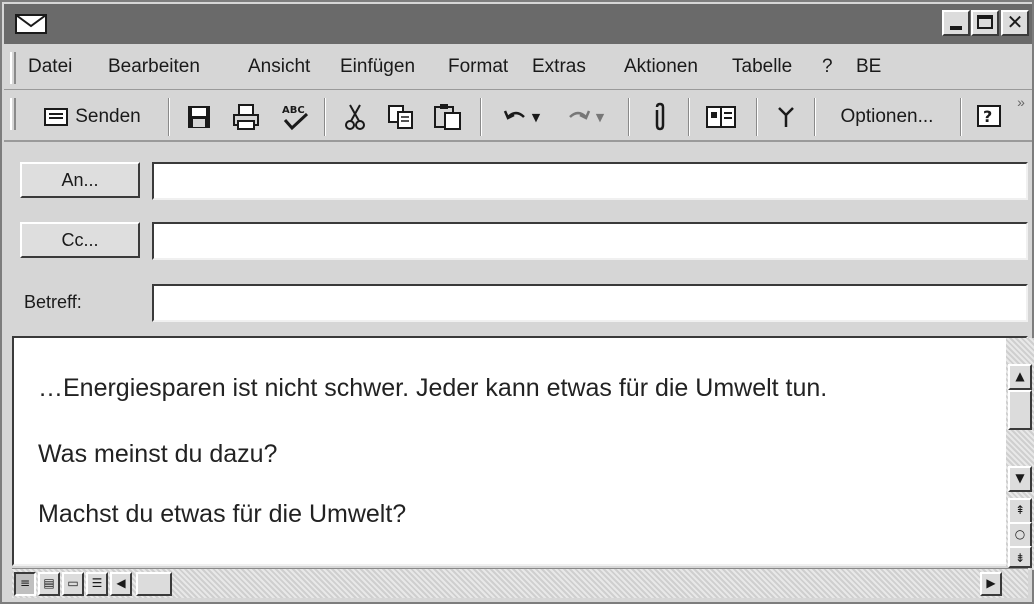 This screenshot has width=1034, height=604. I want to click on redo-button: ▼, so click(585, 117).